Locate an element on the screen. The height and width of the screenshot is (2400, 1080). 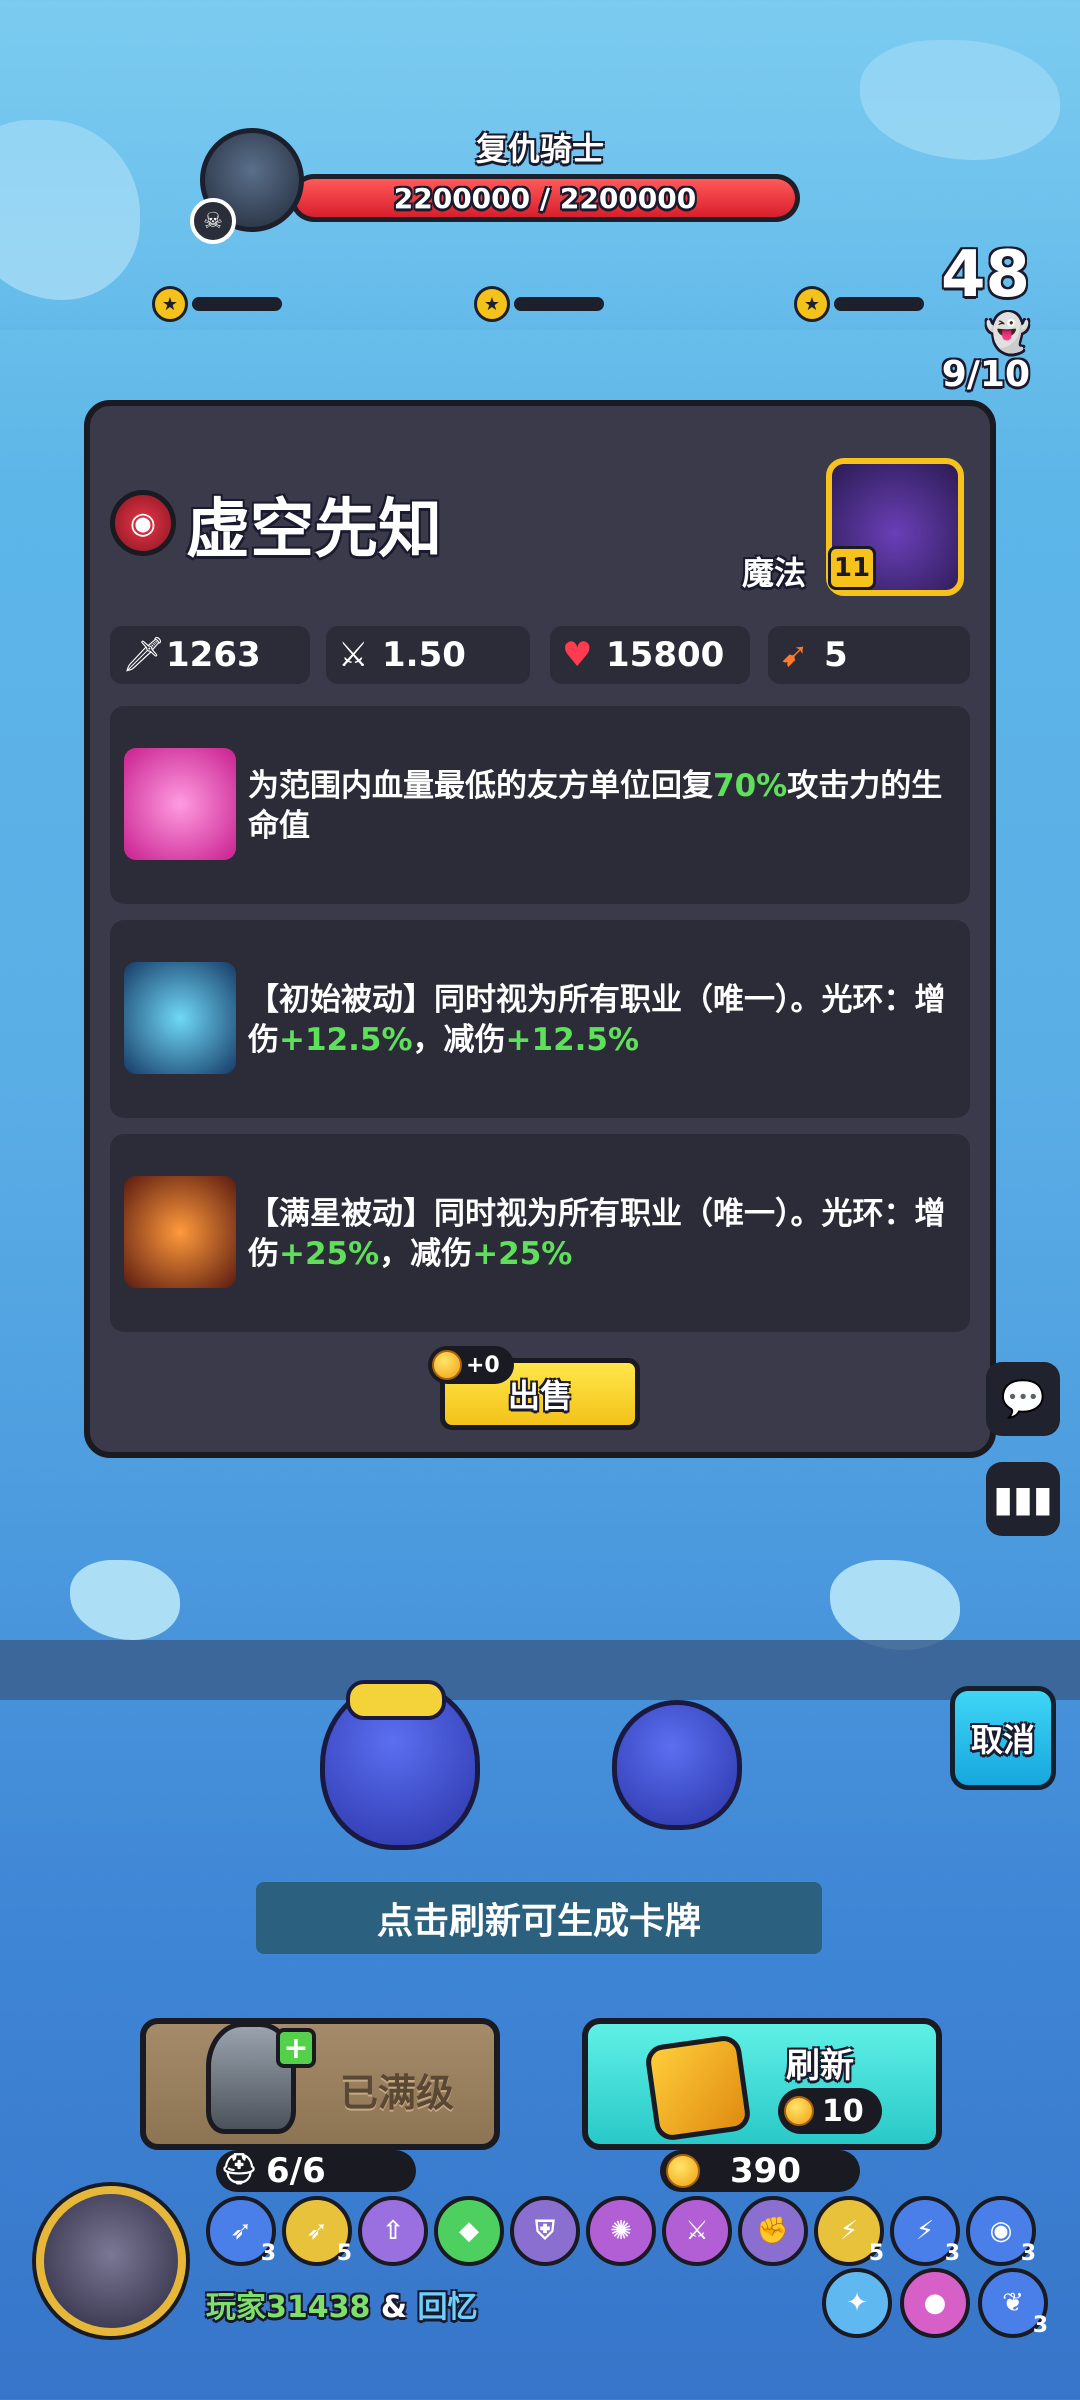
player-names: 玩家31438 & 回忆 is located at coordinates (341, 2304).